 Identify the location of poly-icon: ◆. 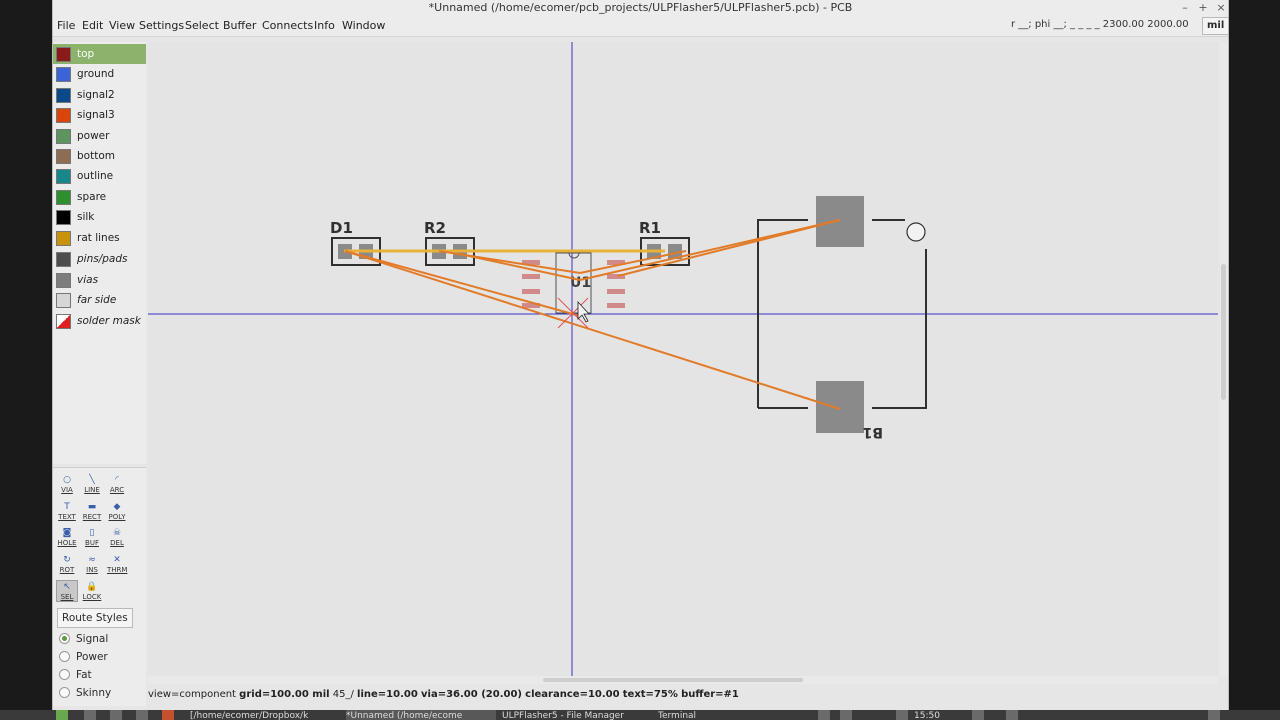
(117, 507).